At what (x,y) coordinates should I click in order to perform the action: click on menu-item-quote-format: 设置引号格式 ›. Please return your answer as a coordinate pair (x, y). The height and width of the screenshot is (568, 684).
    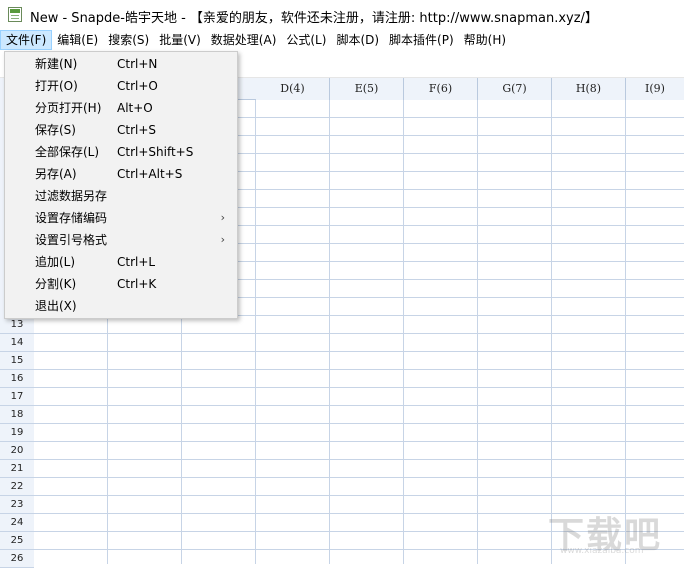
    Looking at the image, I should click on (121, 240).